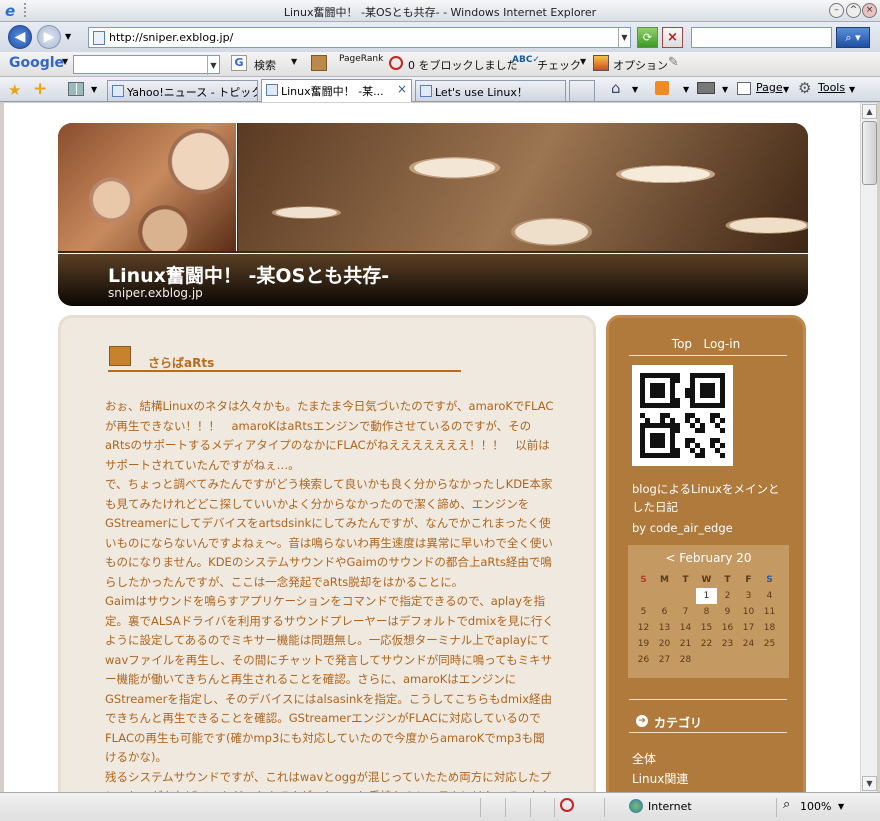 The image size is (880, 821). What do you see at coordinates (294, 61) in the screenshot?
I see `search-dropdown-icon: ▼` at bounding box center [294, 61].